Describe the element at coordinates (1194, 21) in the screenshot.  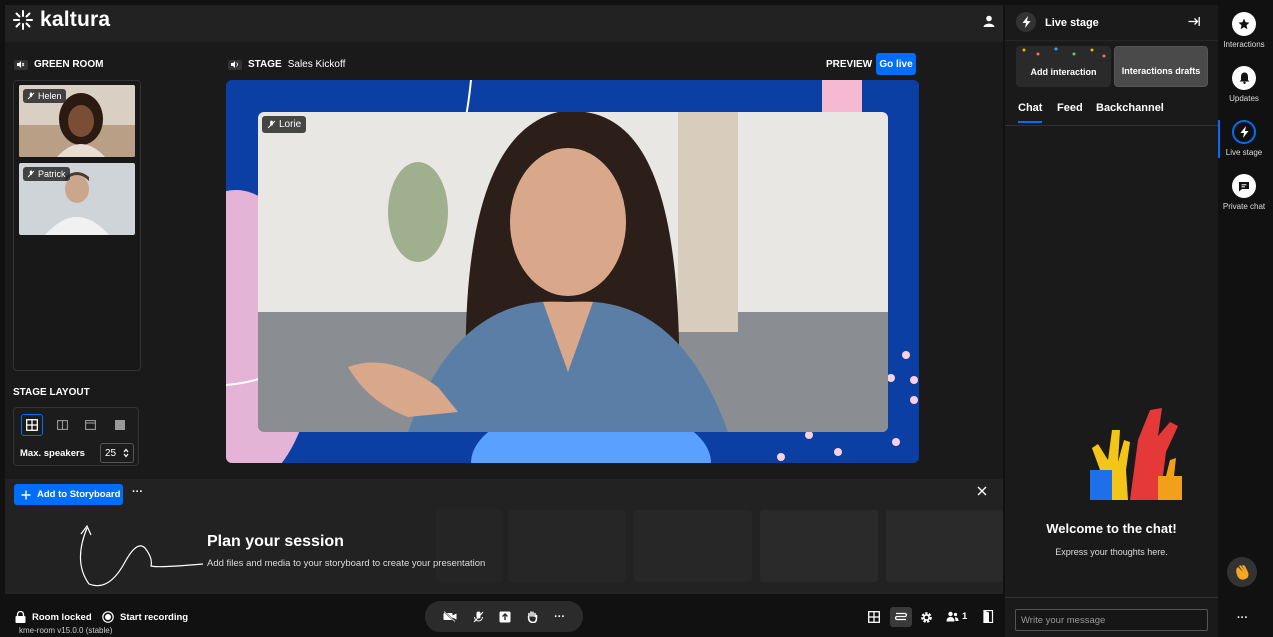
I see `collapse-panel-icon` at that location.